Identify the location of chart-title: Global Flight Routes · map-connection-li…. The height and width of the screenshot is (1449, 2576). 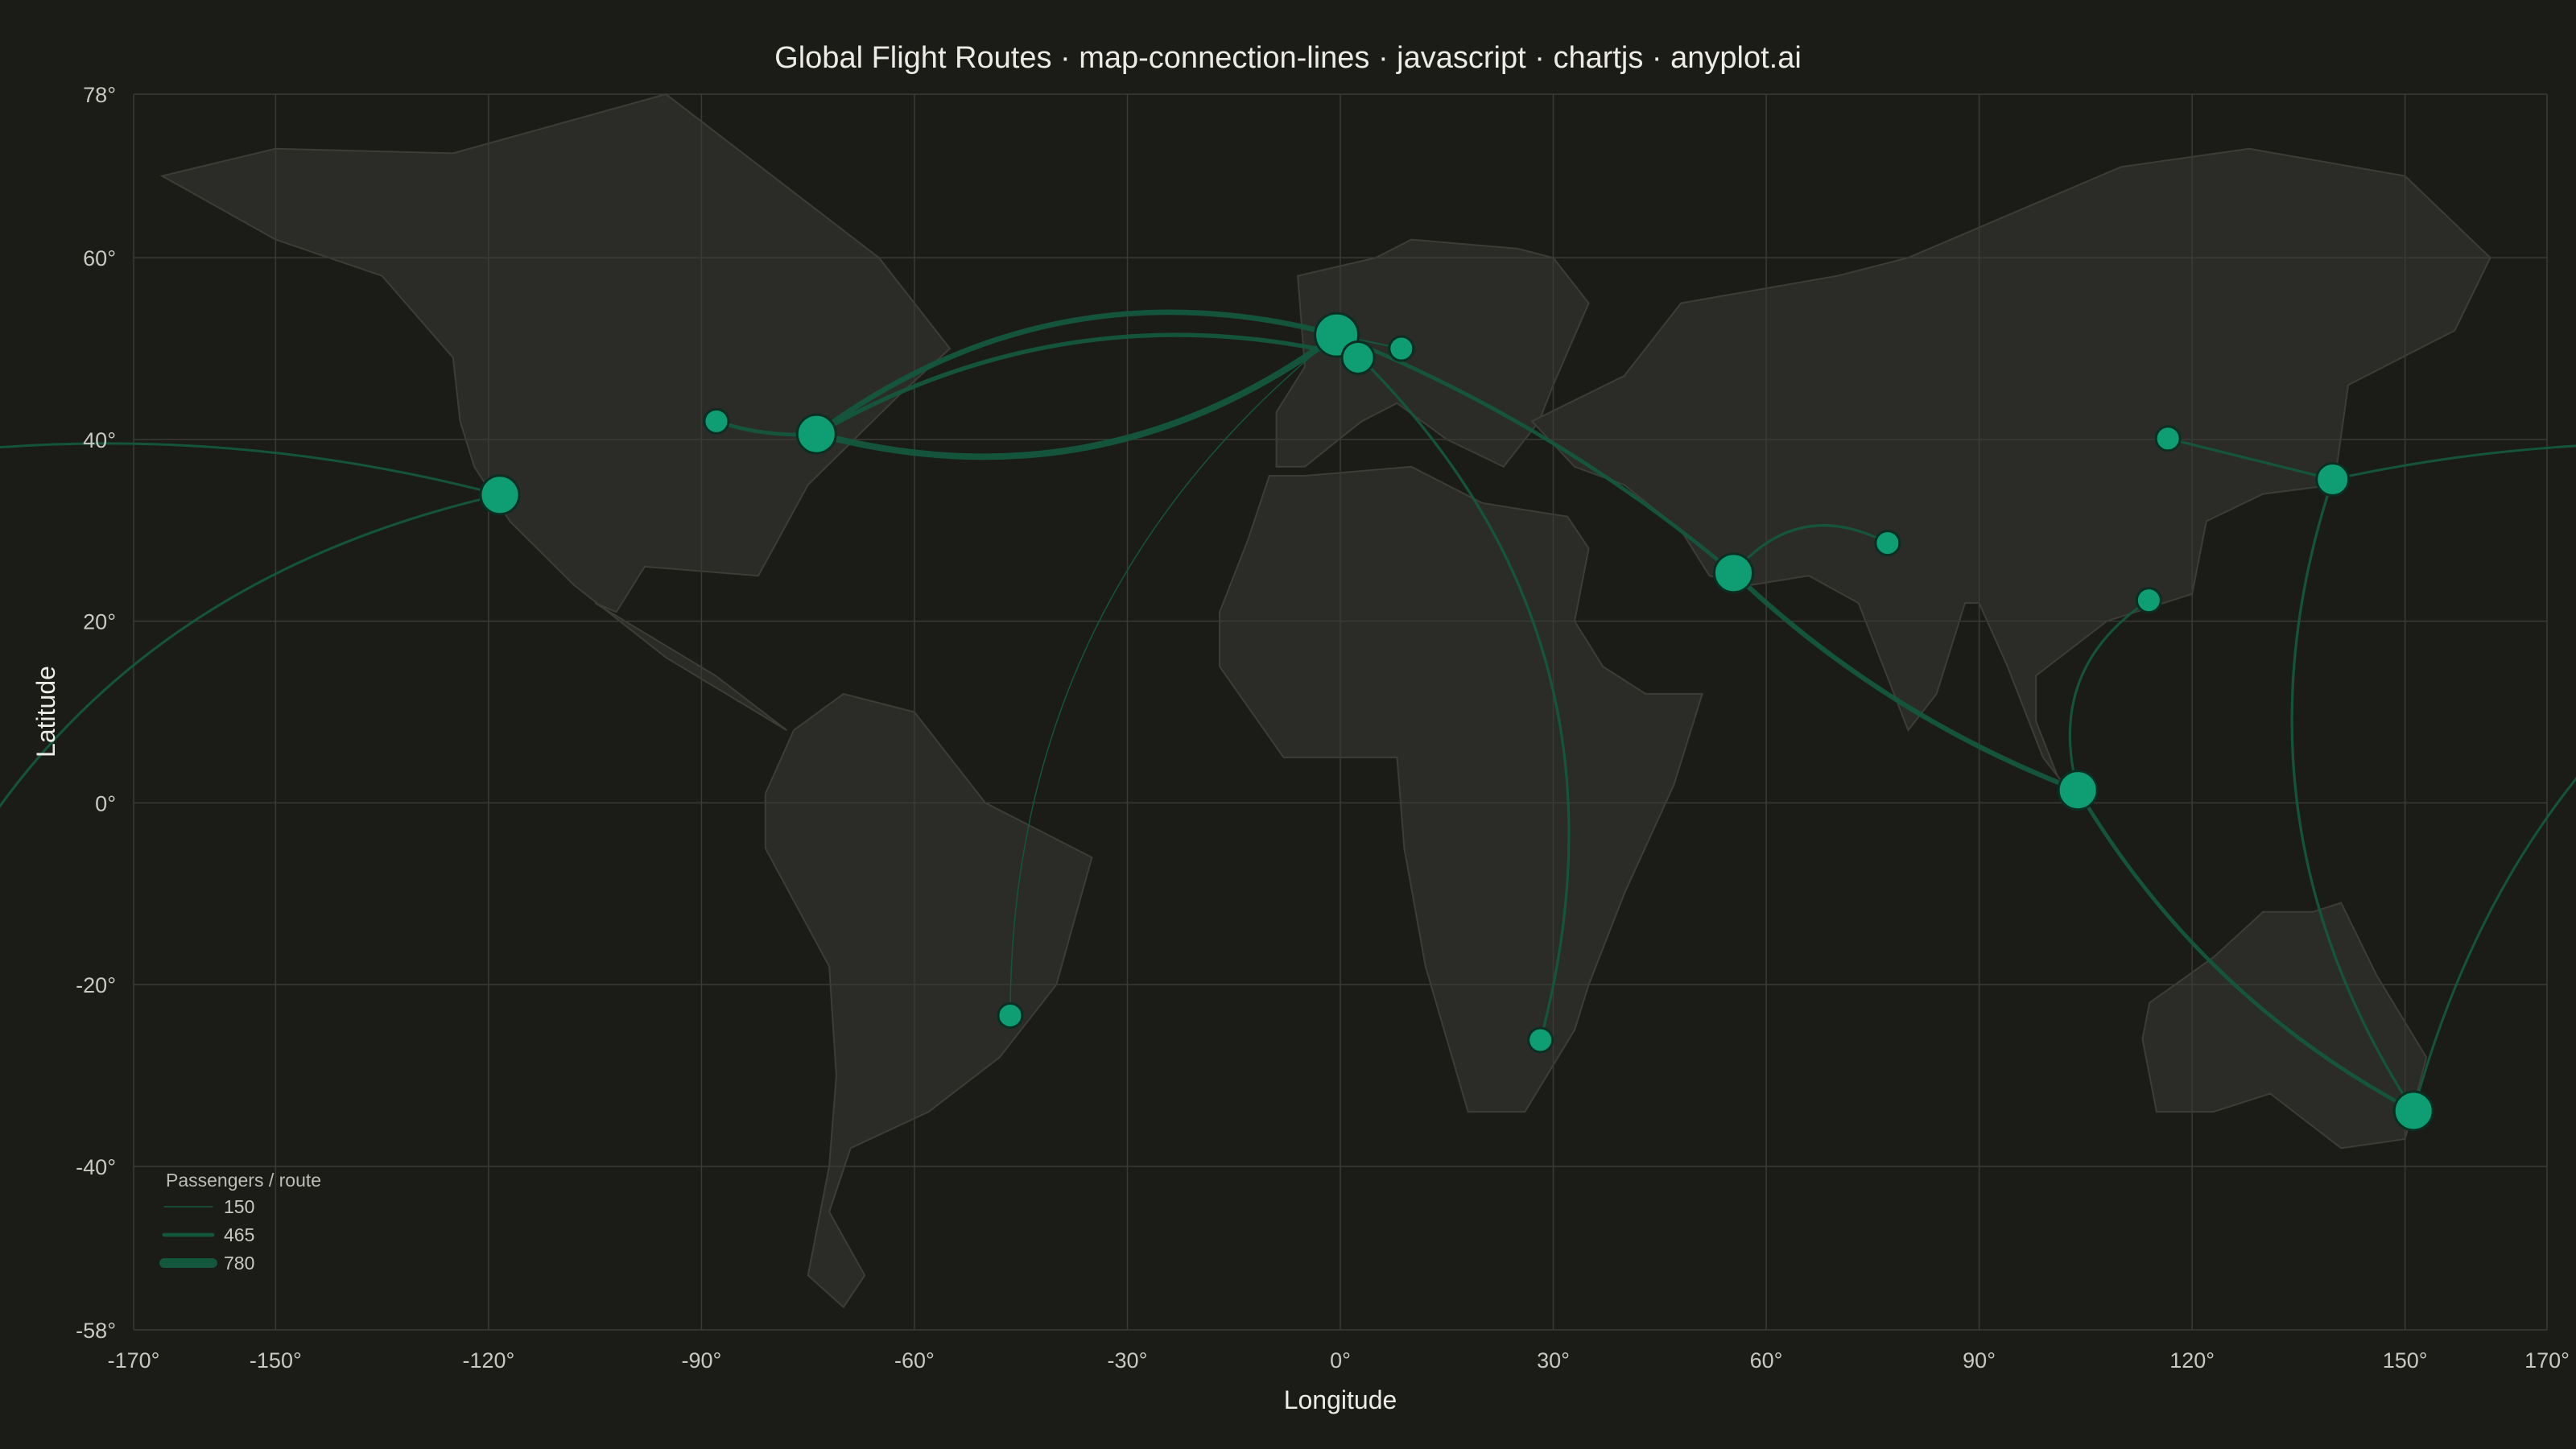
(1288, 58).